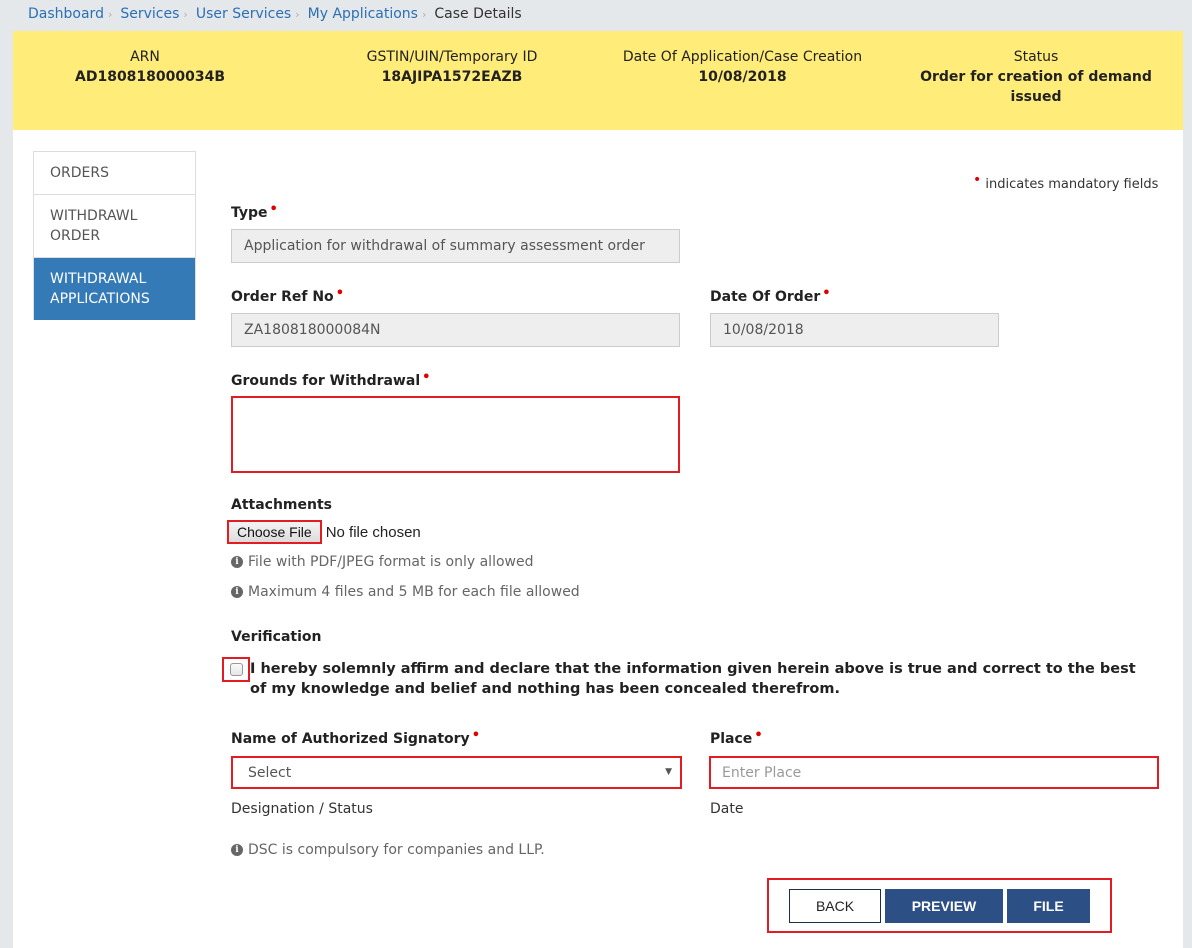  Describe the element at coordinates (274, 532) in the screenshot. I see `choose-file-button: Choose File` at that location.